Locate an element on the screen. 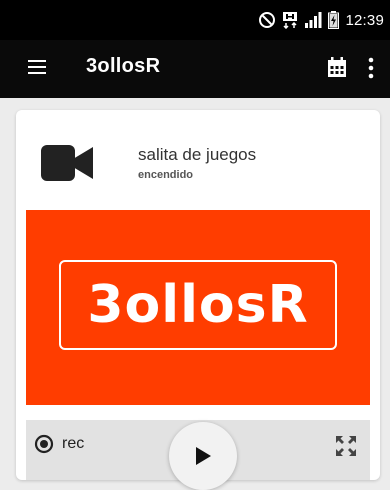 The height and width of the screenshot is (490, 390). camera-name: salita de juegos is located at coordinates (197, 154).